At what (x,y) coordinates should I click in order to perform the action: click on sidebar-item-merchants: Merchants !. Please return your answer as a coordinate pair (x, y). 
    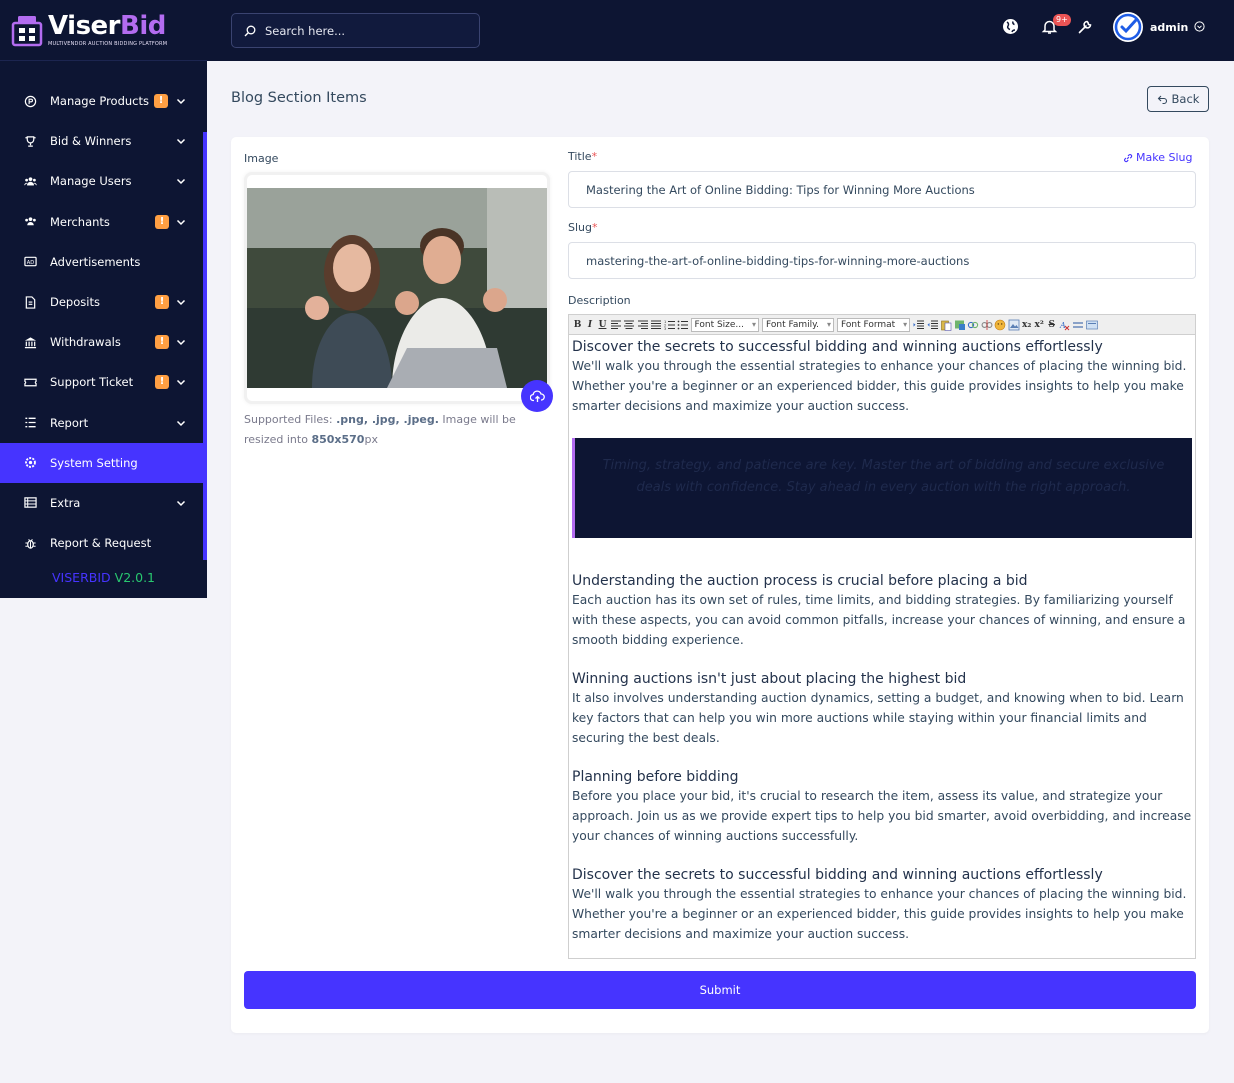
    Looking at the image, I should click on (103, 222).